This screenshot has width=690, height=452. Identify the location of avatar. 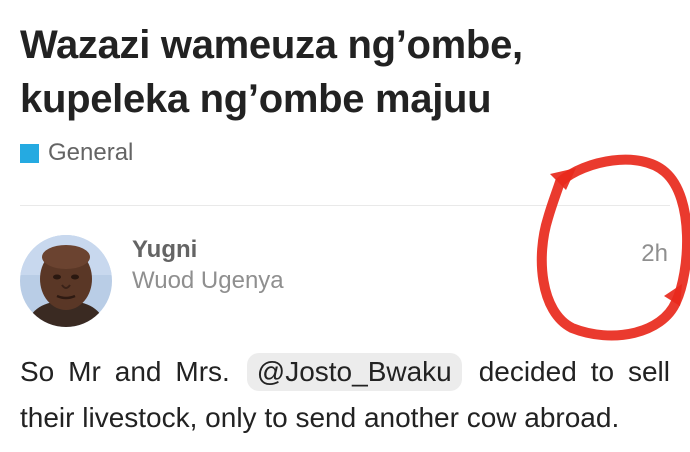
(66, 281).